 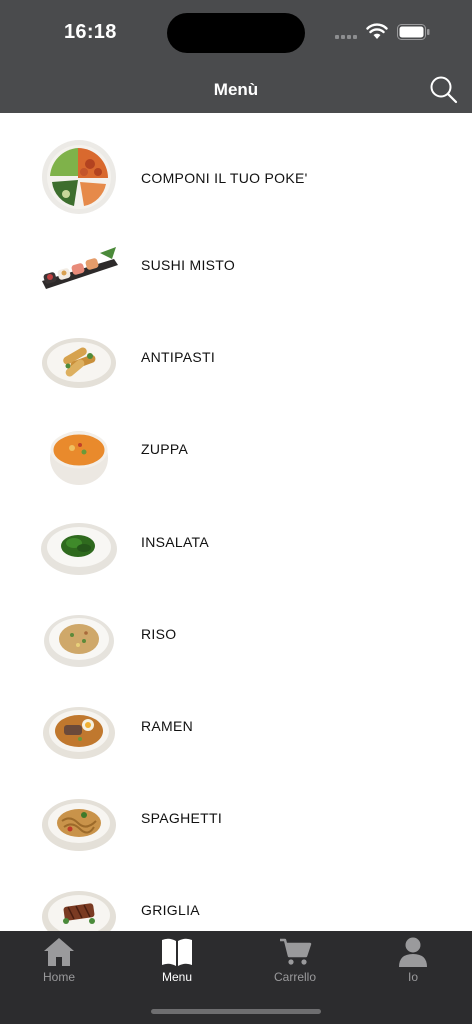 I want to click on tab-bar: Home Menu Carrello Io, so click(x=236, y=977).